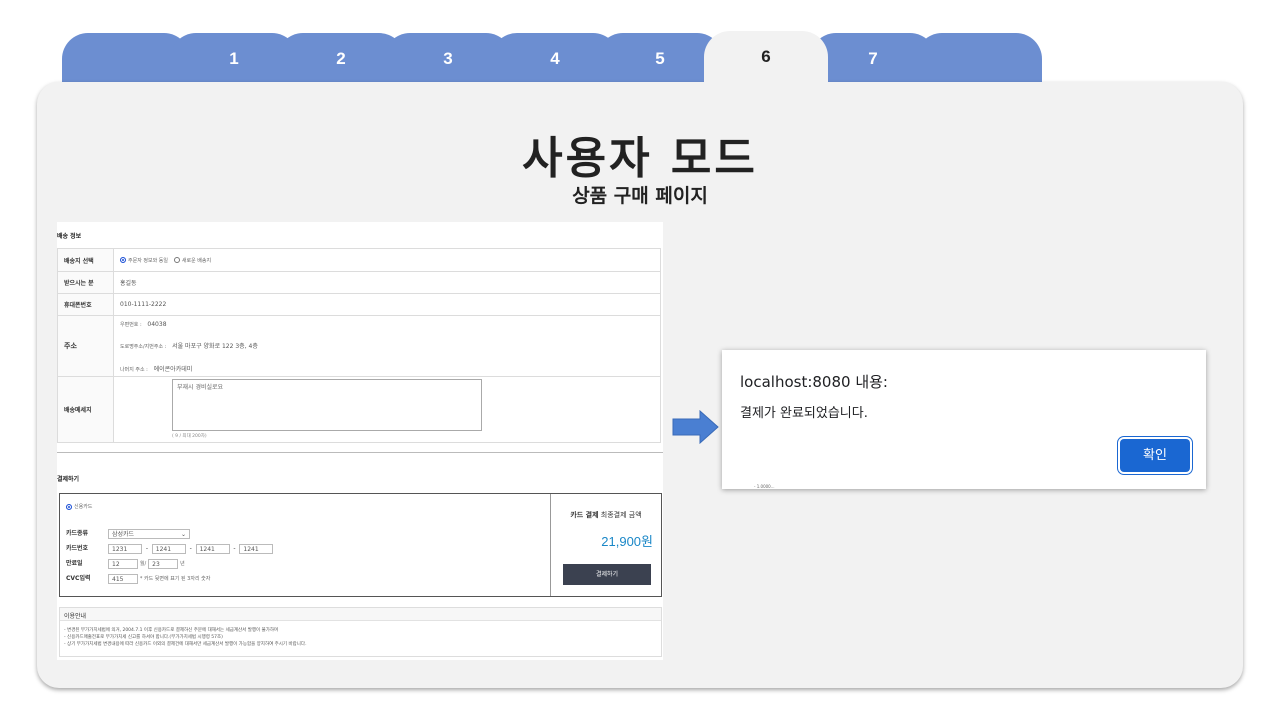 The height and width of the screenshot is (720, 1280). Describe the element at coordinates (387, 260) in the screenshot. I see `address-select-cell: 주문자 정보와 동일 새로운 배송지` at that location.